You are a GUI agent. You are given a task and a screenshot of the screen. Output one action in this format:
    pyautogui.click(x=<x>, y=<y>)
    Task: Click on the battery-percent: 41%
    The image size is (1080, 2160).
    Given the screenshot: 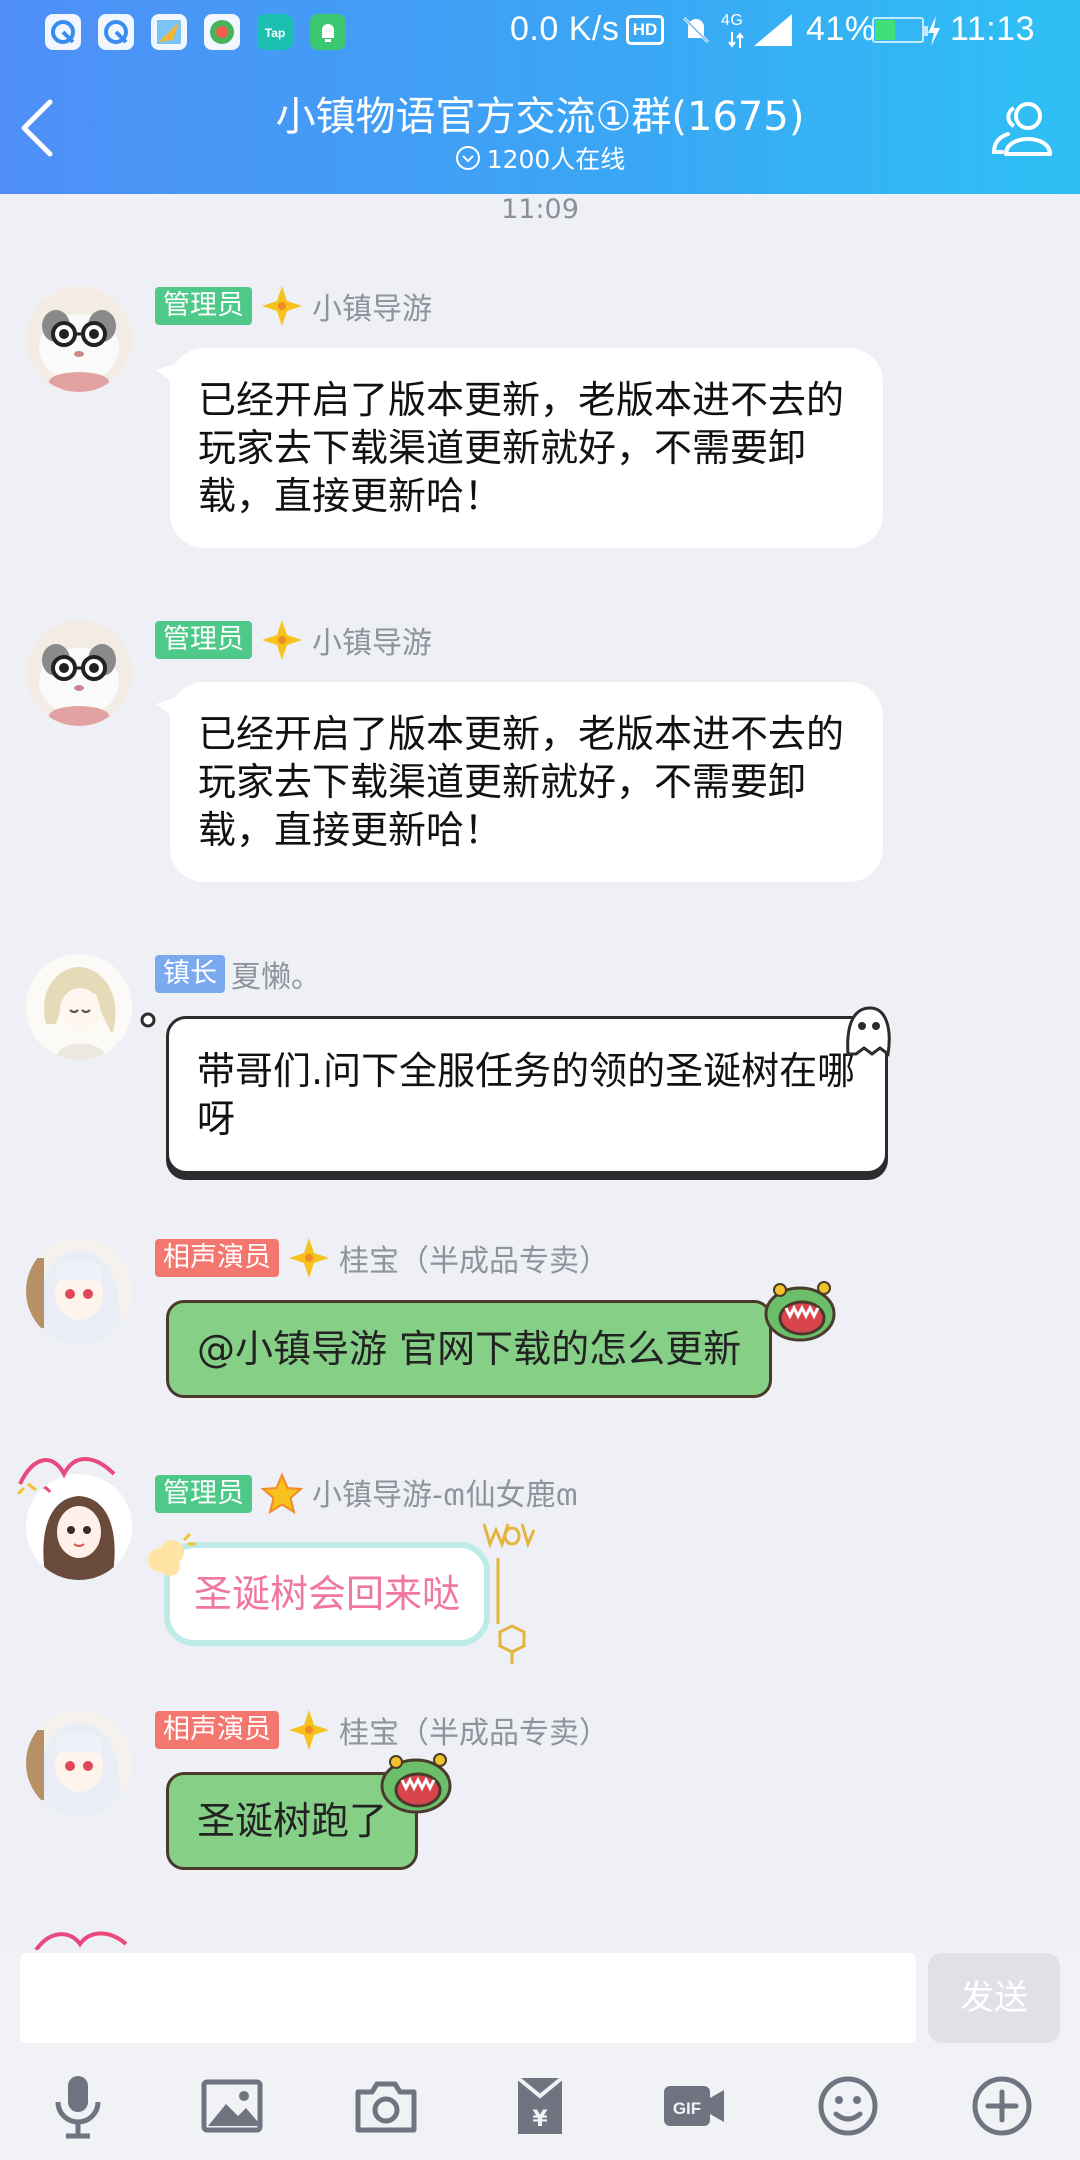 What is the action you would take?
    pyautogui.click(x=841, y=29)
    